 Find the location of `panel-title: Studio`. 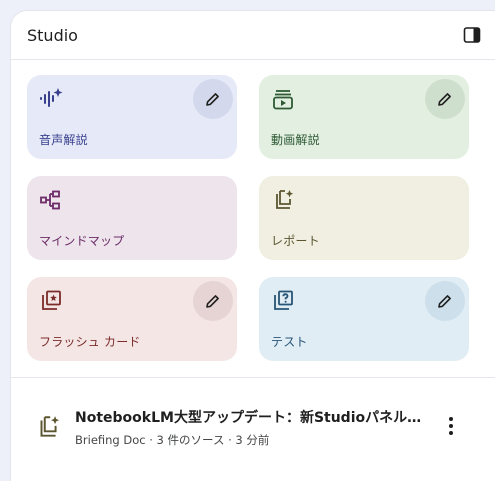

panel-title: Studio is located at coordinates (52, 35).